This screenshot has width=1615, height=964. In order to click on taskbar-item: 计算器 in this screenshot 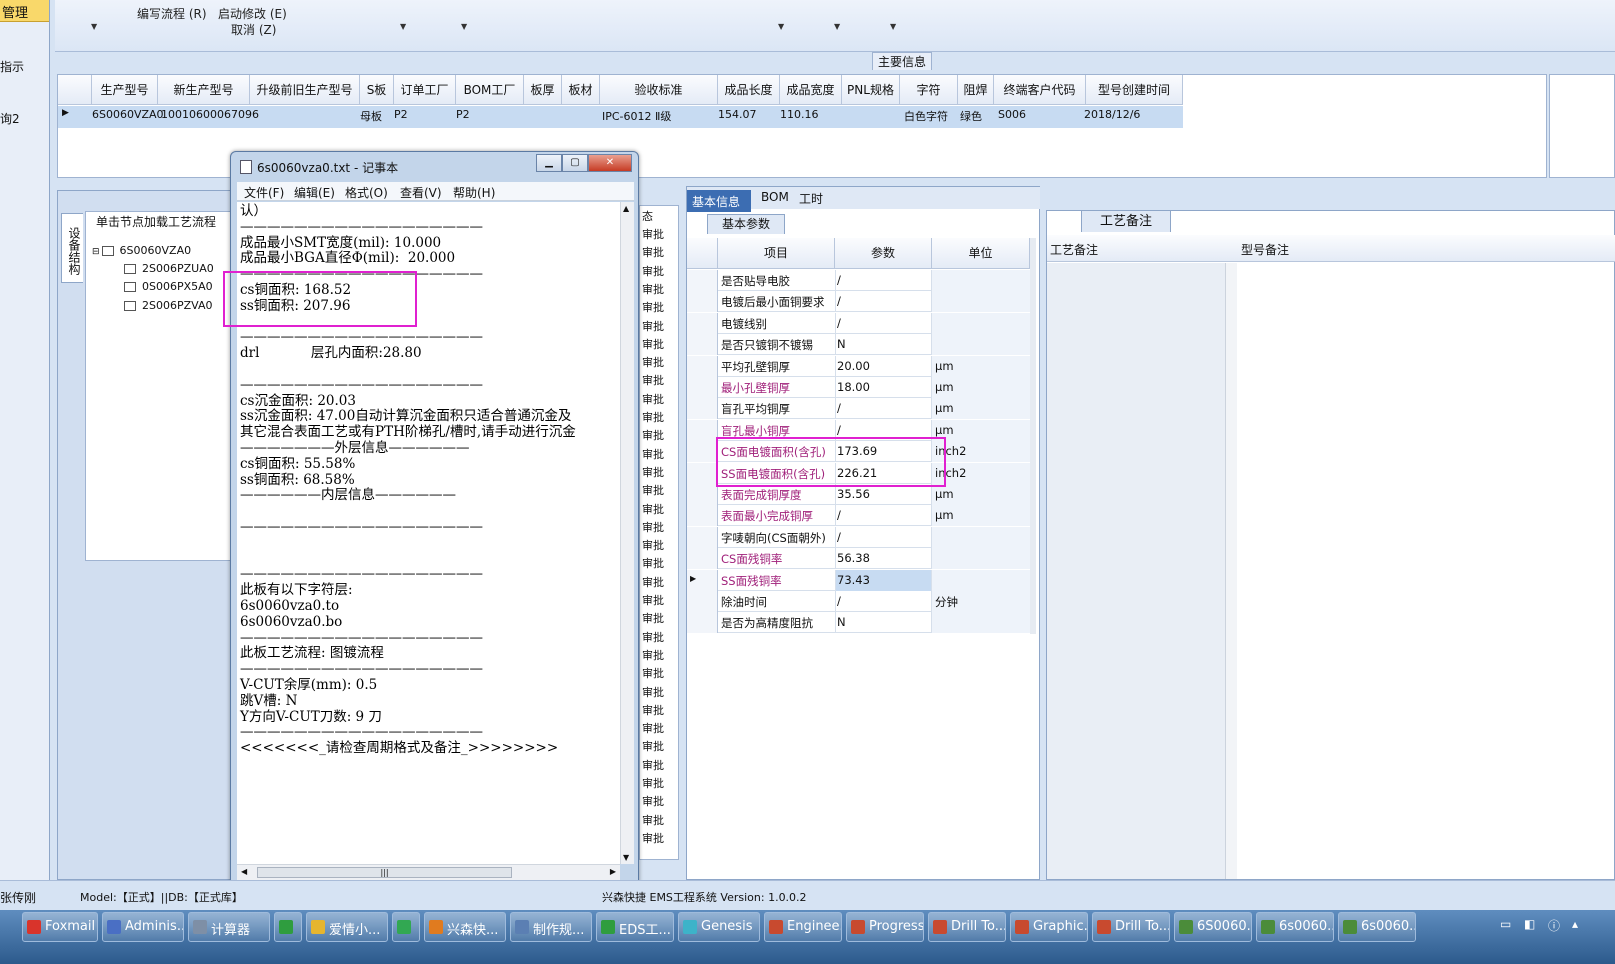, I will do `click(229, 927)`.